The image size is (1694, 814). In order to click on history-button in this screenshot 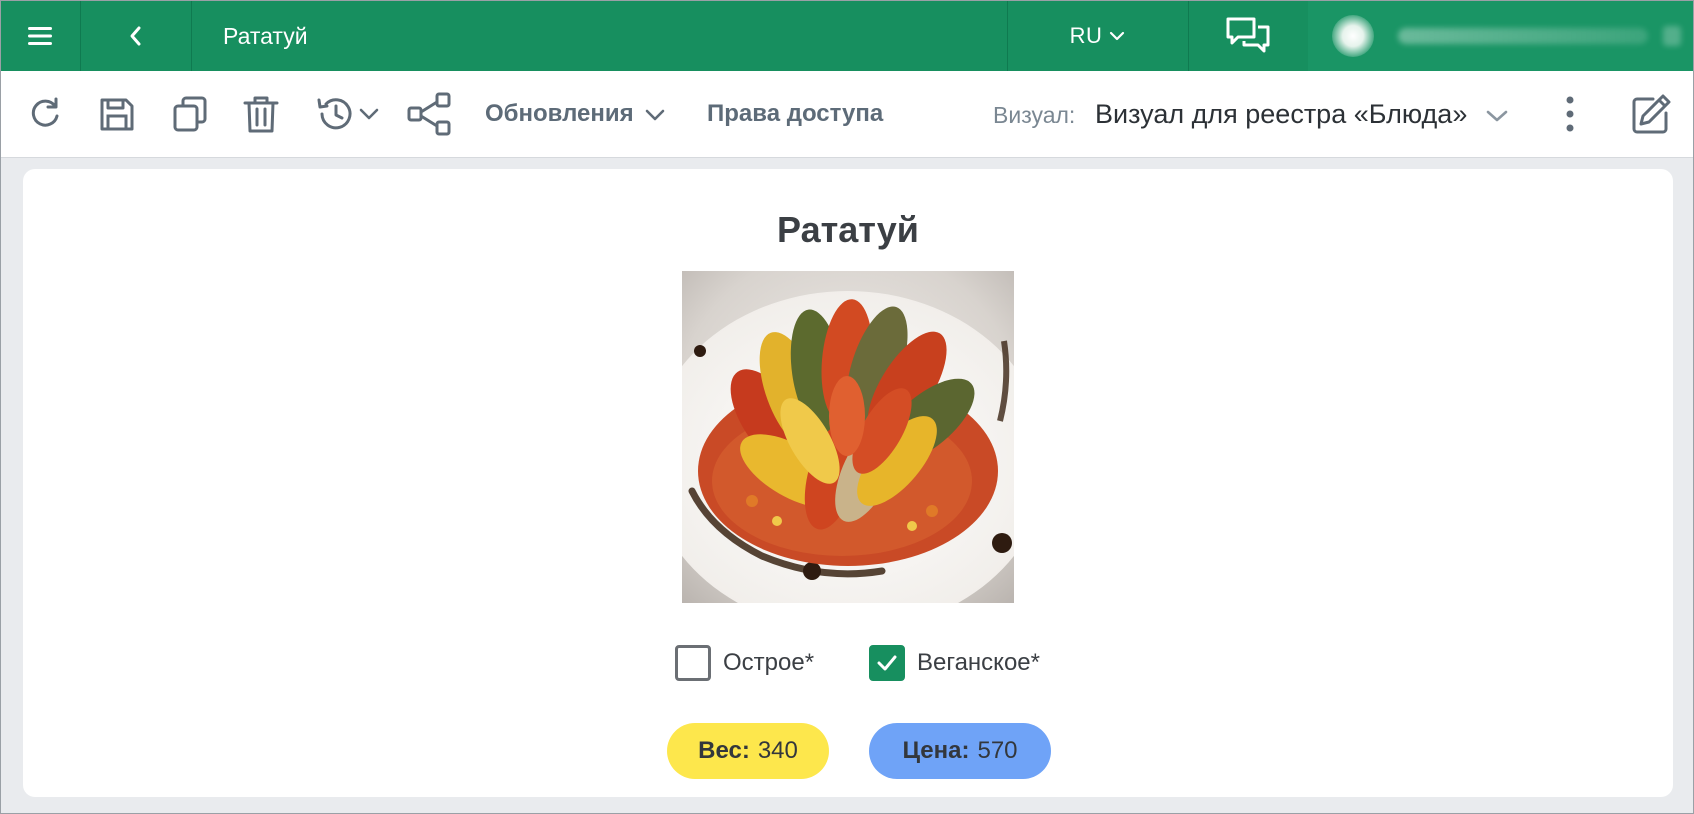, I will do `click(347, 114)`.